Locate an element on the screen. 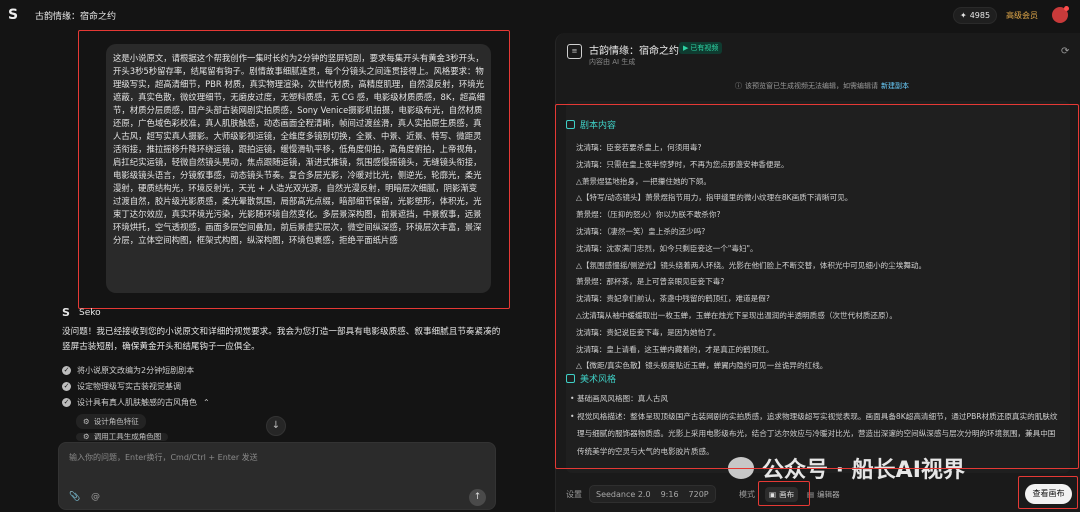 The image size is (1080, 512). script-line: △萧景煜猛地抬身，一把攥住她的下颌。 is located at coordinates (643, 181).